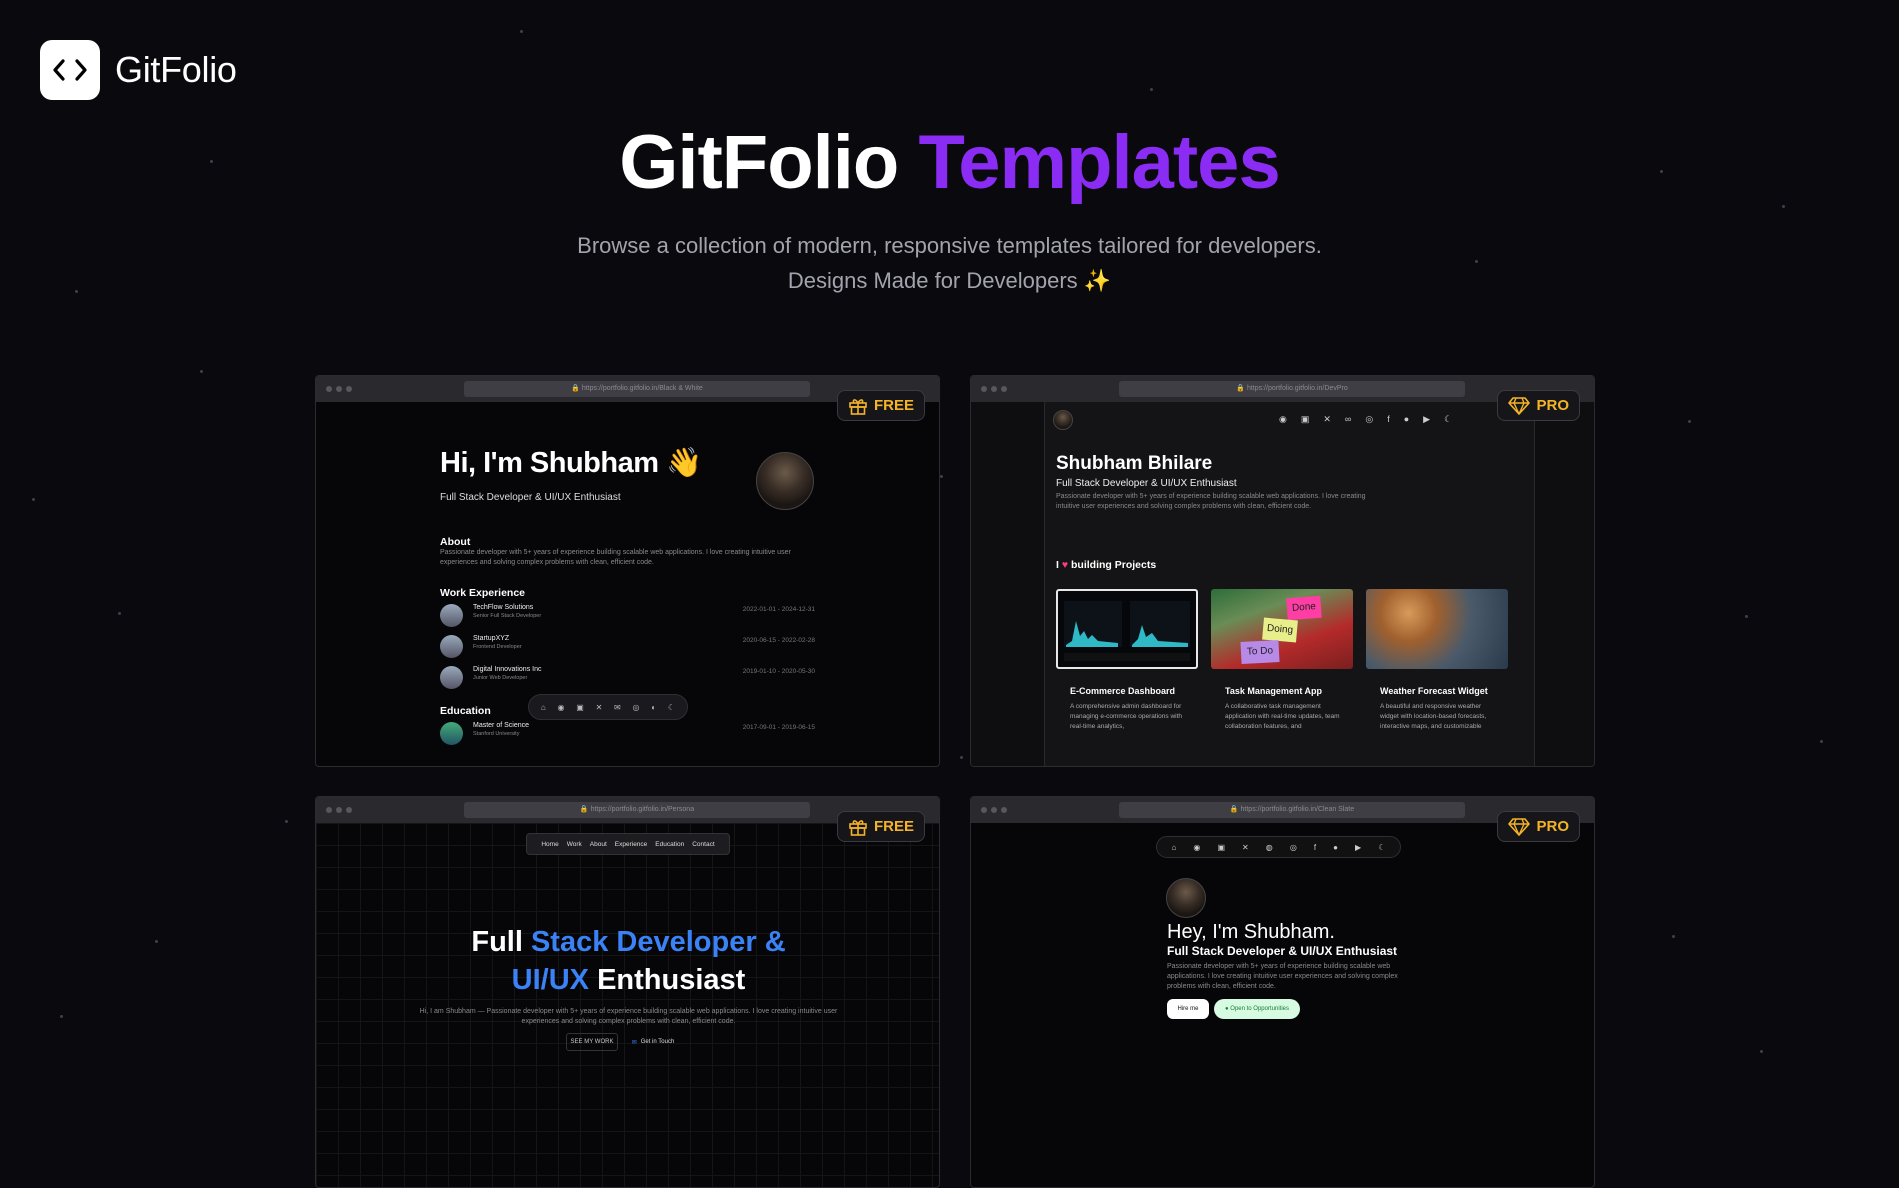  What do you see at coordinates (138, 70) in the screenshot?
I see `brand-logo-link: GitFolio` at bounding box center [138, 70].